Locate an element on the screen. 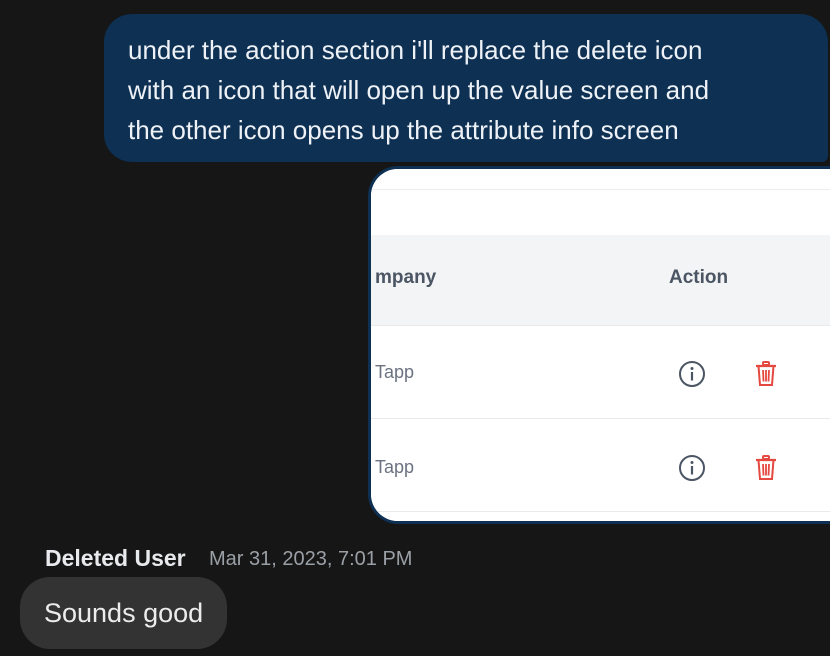 The height and width of the screenshot is (656, 830). sender-name: Deleted User is located at coordinates (115, 558).